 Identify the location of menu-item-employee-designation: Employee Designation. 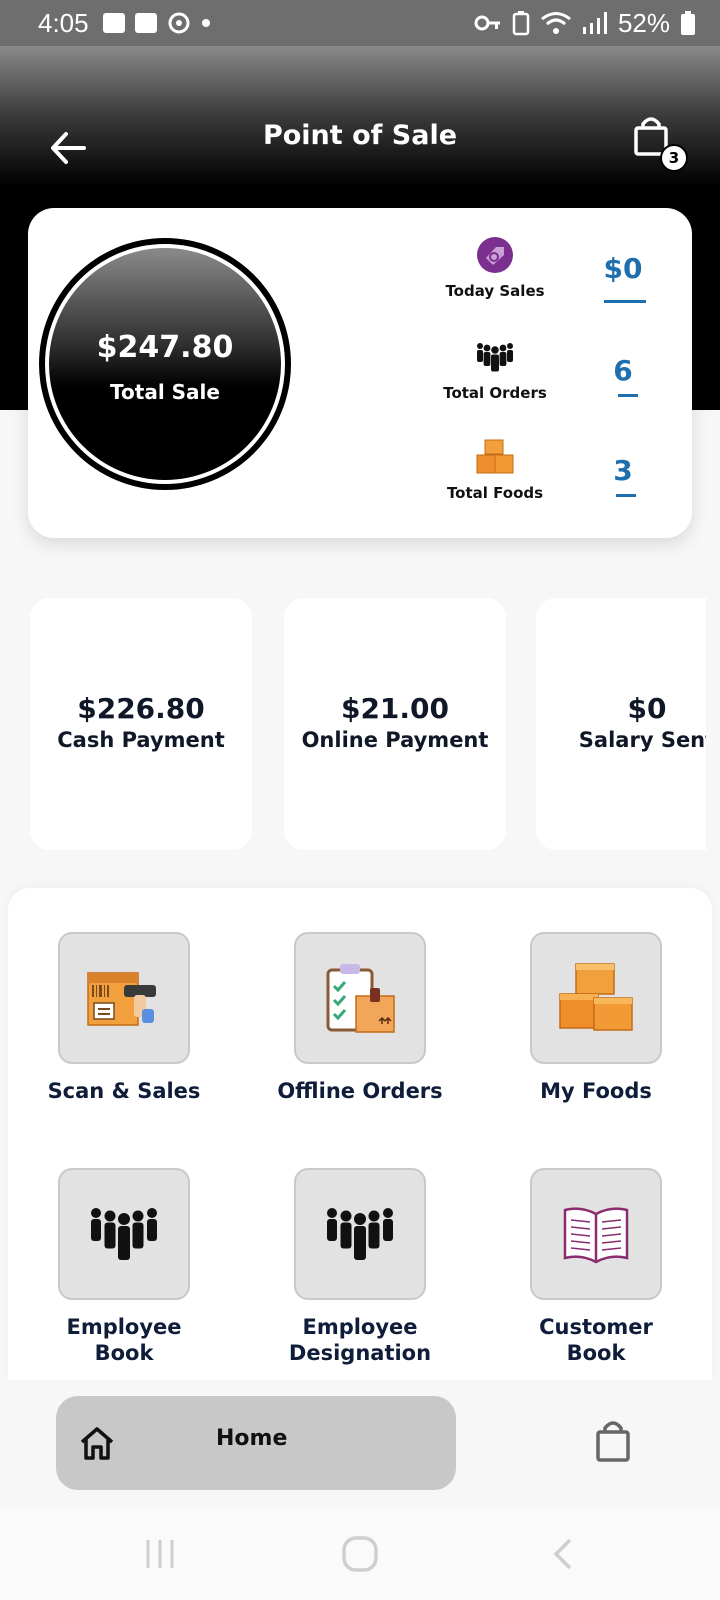
(360, 1267).